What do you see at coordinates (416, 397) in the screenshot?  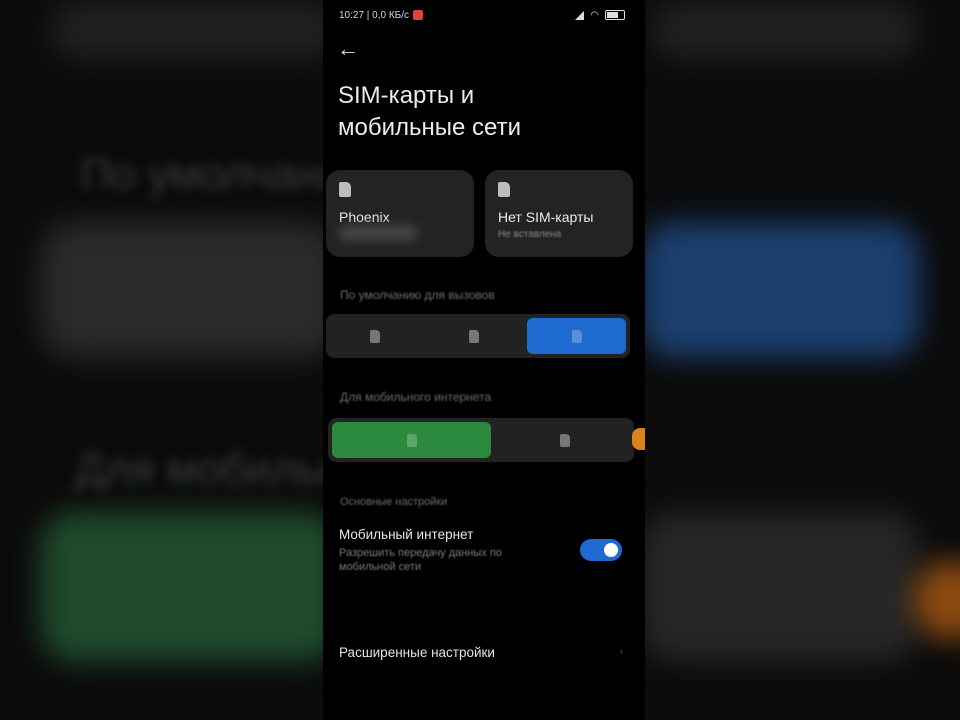 I see `data-section-label: Для мобильного интернета` at bounding box center [416, 397].